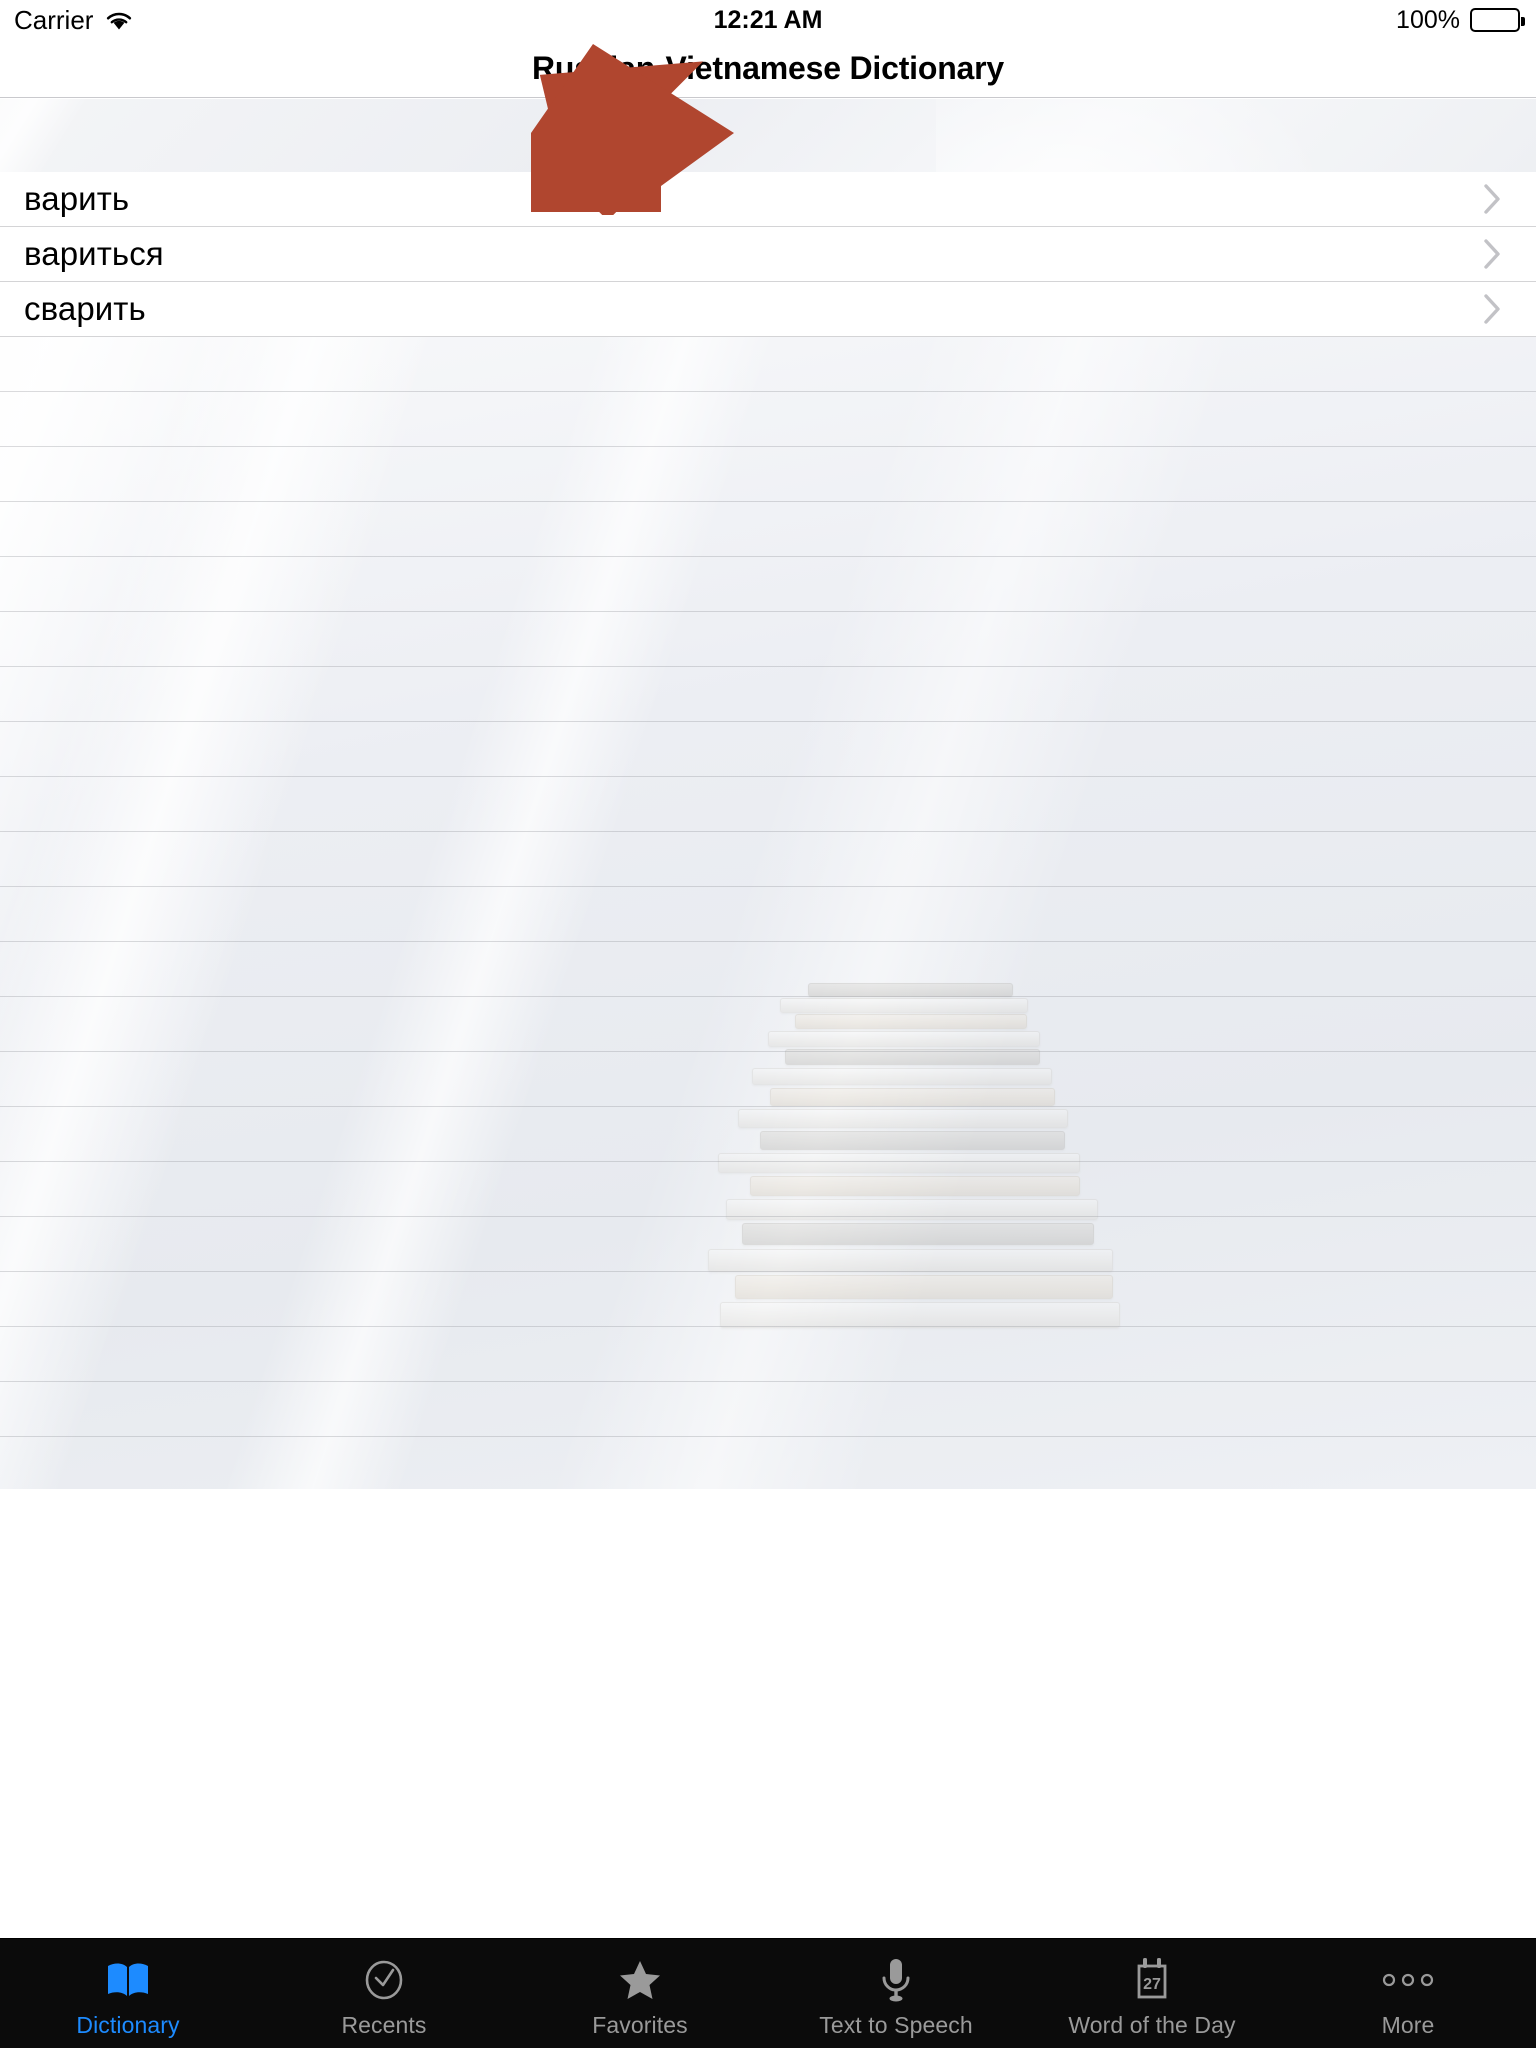 This screenshot has width=1536, height=2048. What do you see at coordinates (768, 309) in the screenshot?
I see `result-row-2: сварить` at bounding box center [768, 309].